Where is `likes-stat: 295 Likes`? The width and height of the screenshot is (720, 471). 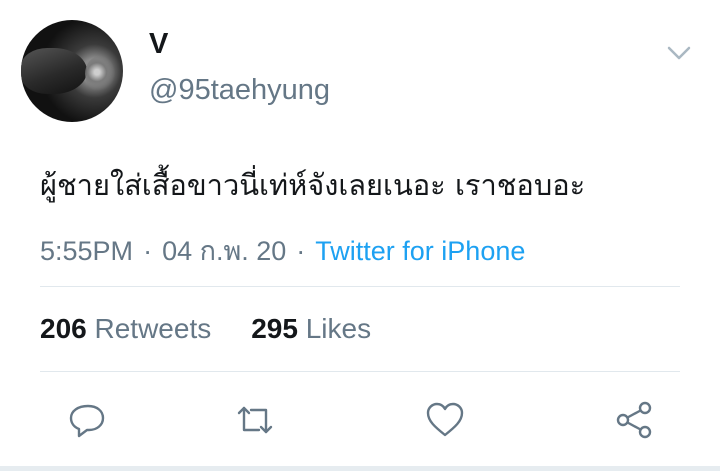 likes-stat: 295 Likes is located at coordinates (311, 329).